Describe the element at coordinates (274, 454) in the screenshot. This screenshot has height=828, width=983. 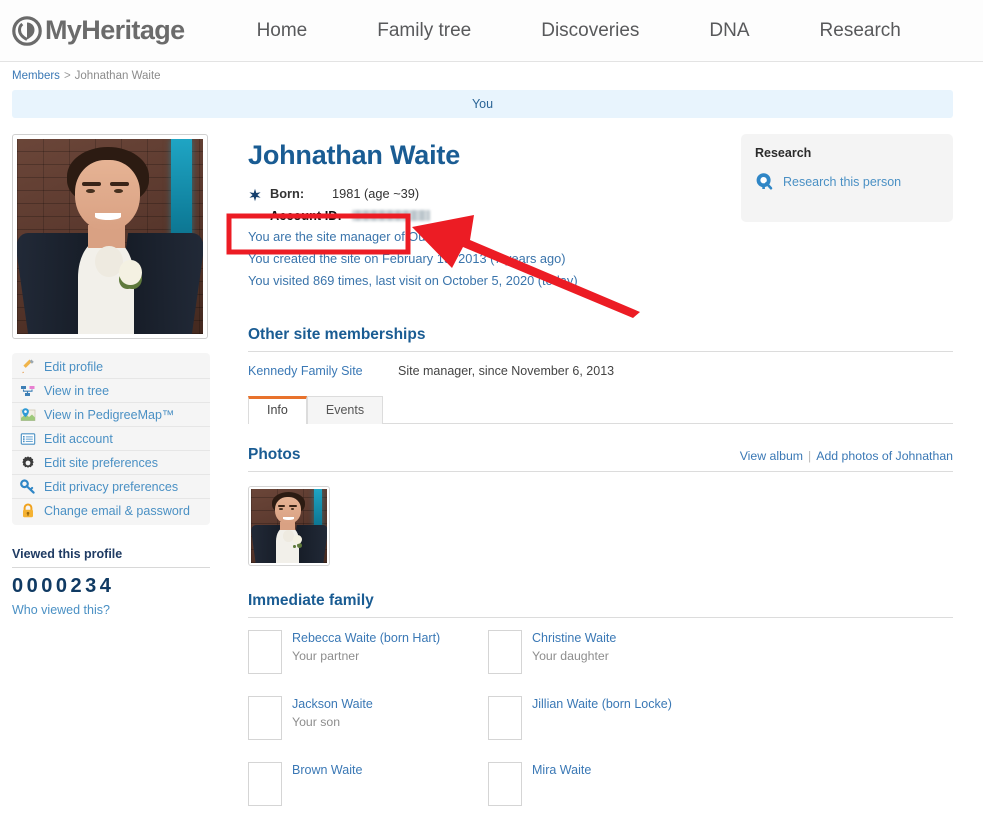
I see `photos-heading: Photos` at that location.